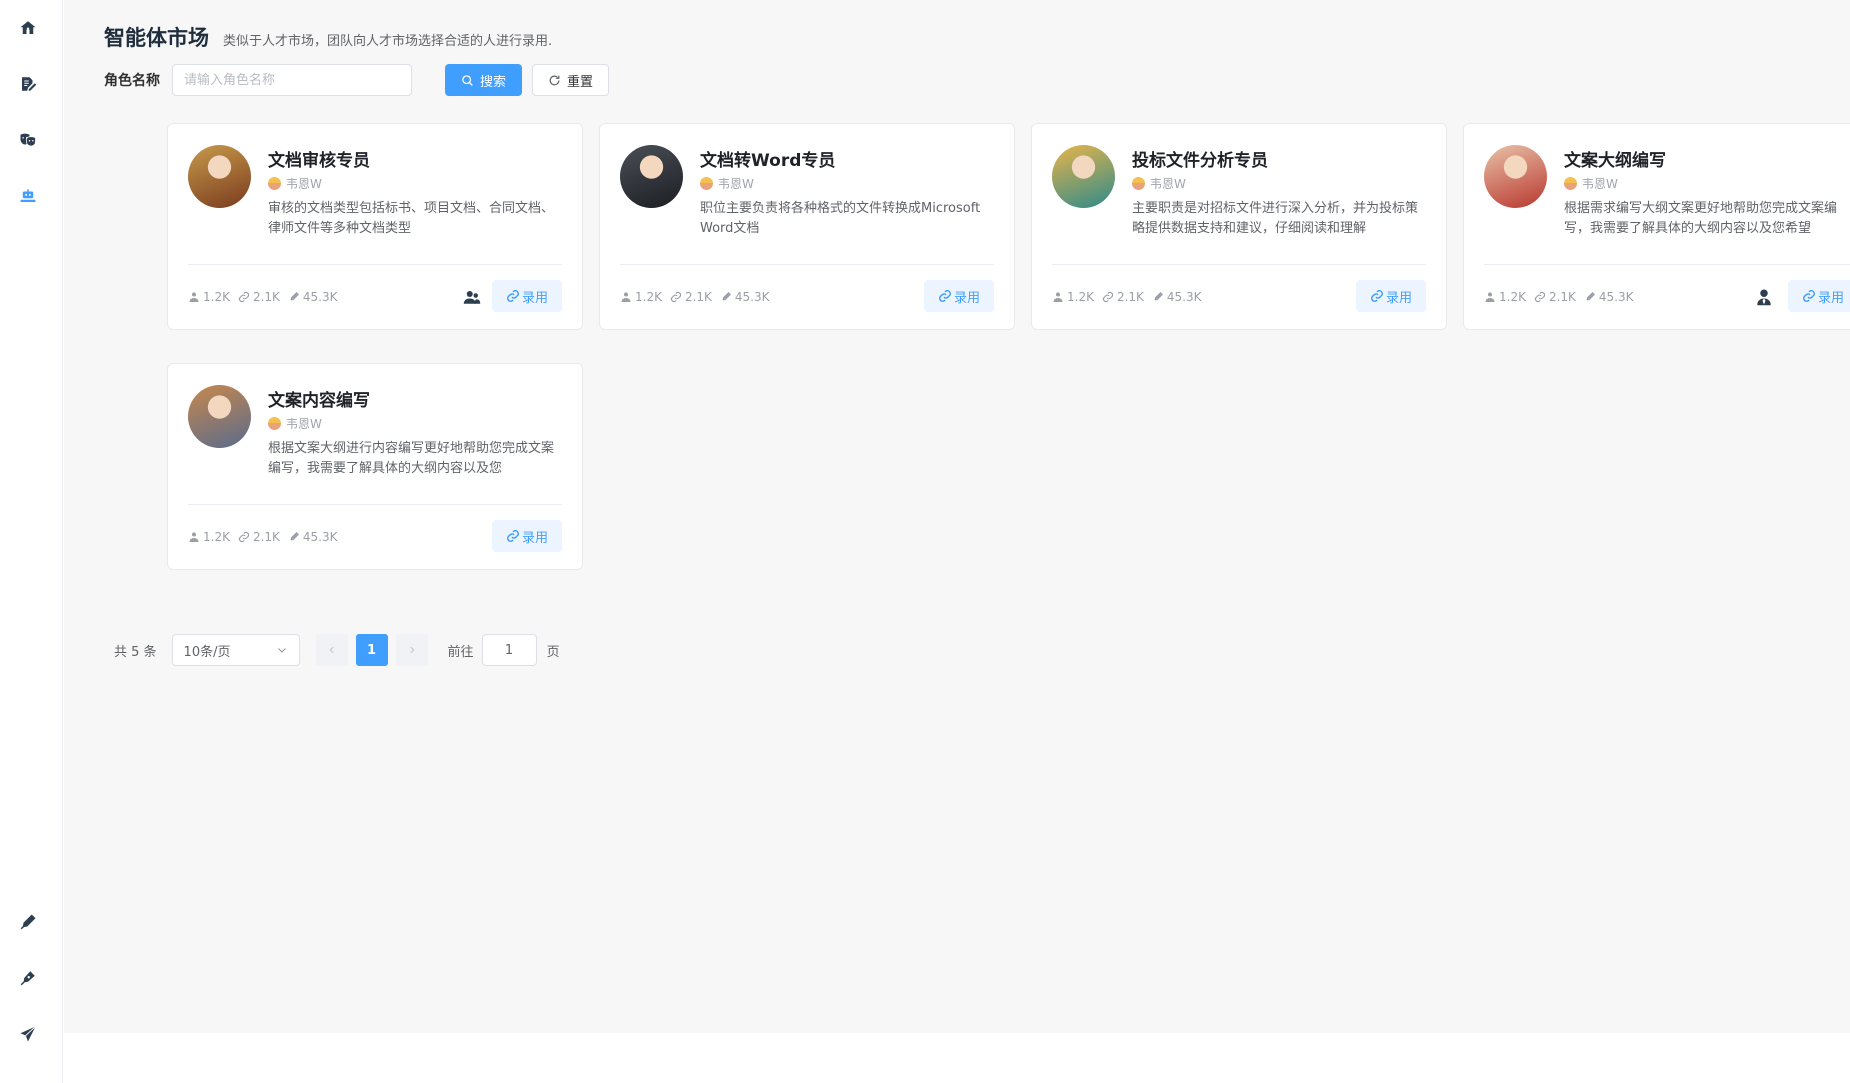  I want to click on agent-description: 根据文案大纲进行内容编写更好地帮助您完成文案编写，我需要了解具体的大纲内容以及您, so click(411, 458).